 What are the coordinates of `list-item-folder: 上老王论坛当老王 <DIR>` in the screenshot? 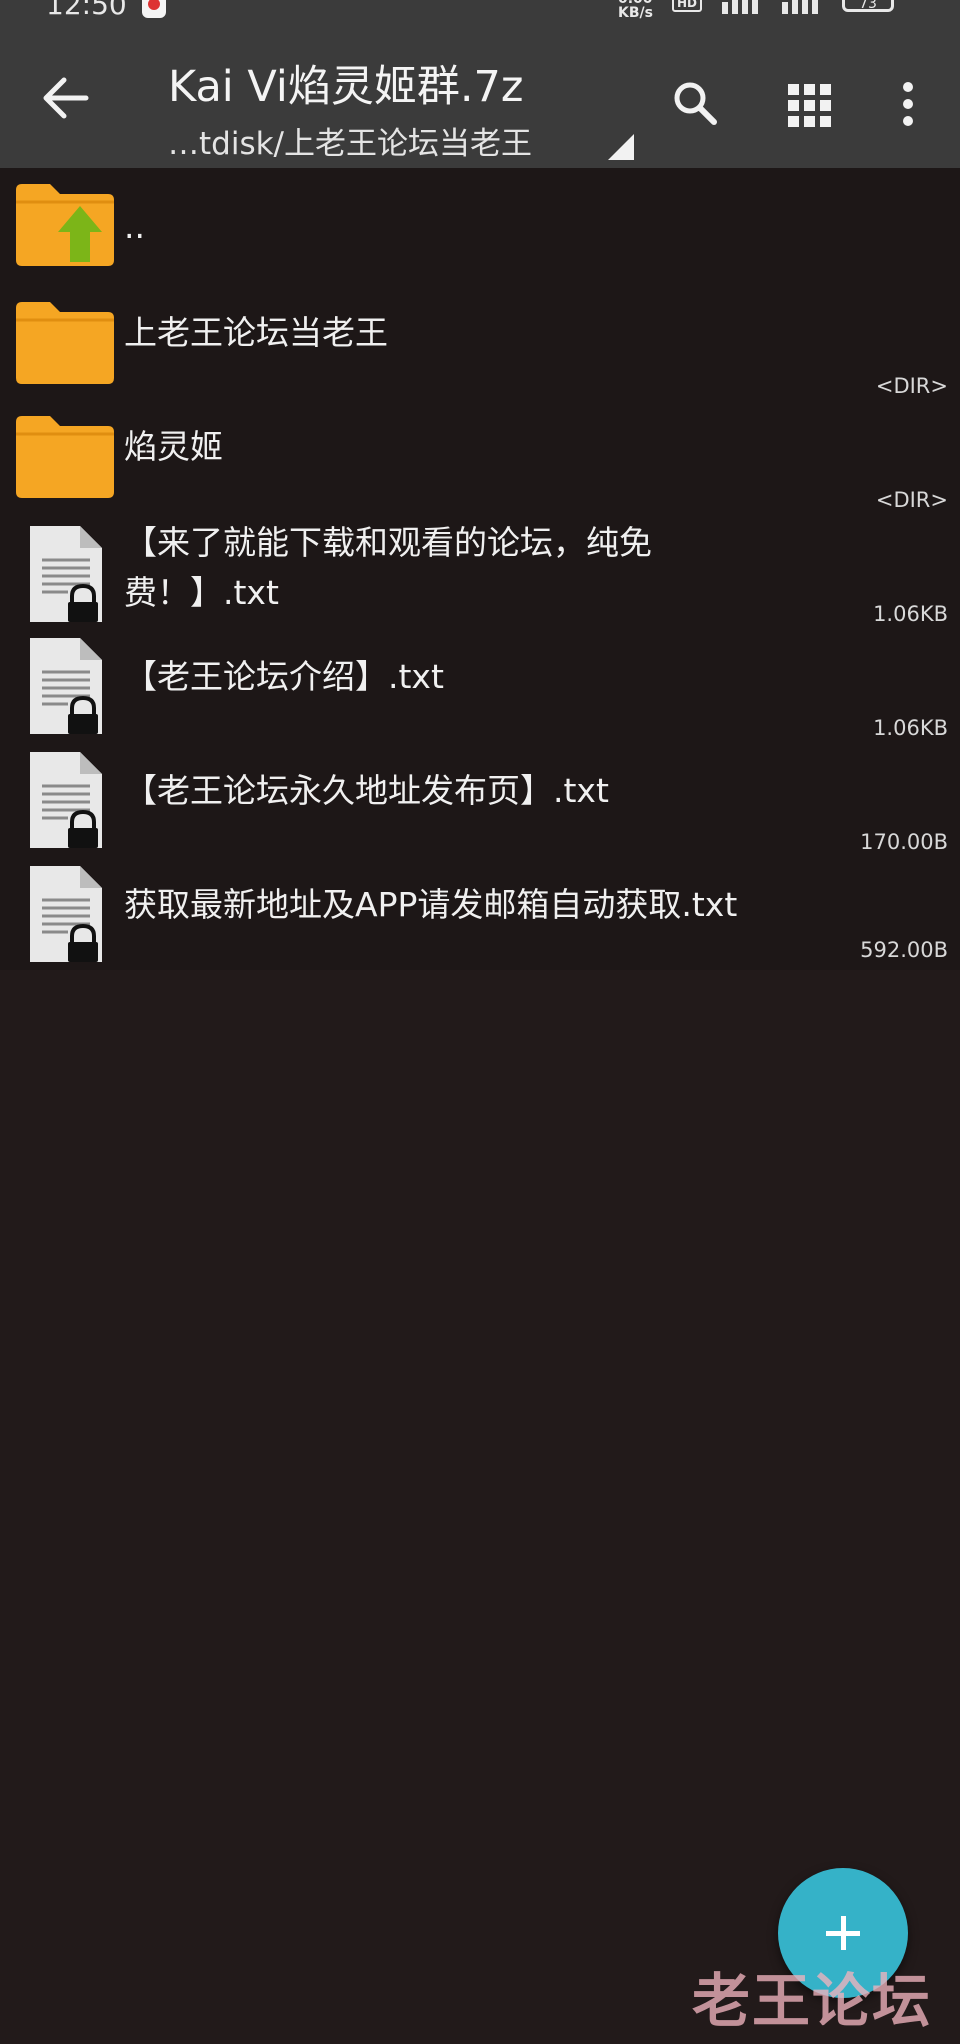 It's located at (480, 353).